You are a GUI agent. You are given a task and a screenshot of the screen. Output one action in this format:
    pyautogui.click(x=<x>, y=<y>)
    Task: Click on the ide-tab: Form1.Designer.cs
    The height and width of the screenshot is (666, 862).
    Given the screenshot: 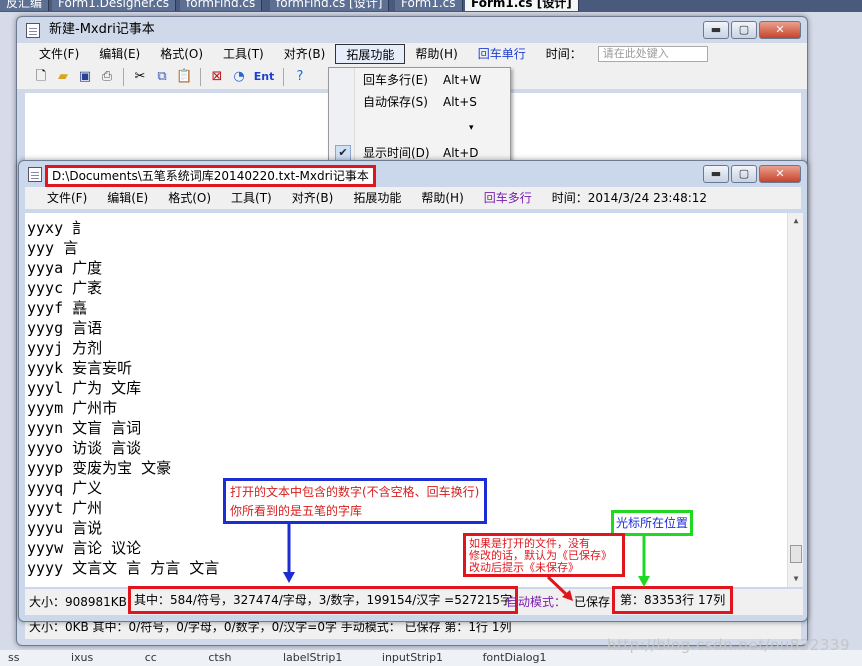 What is the action you would take?
    pyautogui.click(x=114, y=5)
    